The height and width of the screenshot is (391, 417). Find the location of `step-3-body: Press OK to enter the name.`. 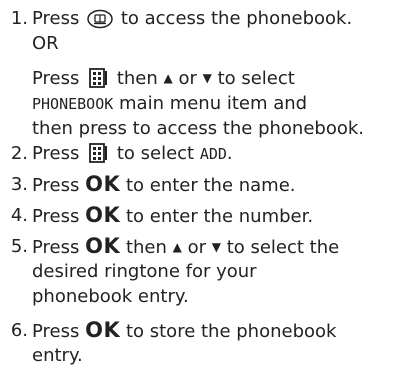

step-3-body: Press OK to enter the name. is located at coordinates (164, 184).